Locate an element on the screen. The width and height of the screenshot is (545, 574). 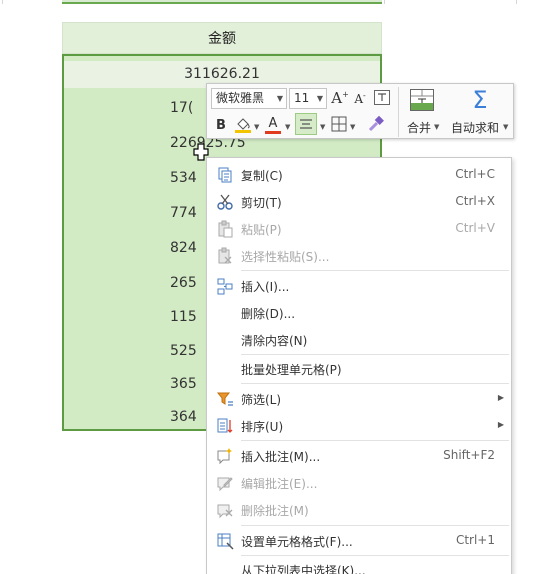
cell-value: 824 is located at coordinates (183, 248).